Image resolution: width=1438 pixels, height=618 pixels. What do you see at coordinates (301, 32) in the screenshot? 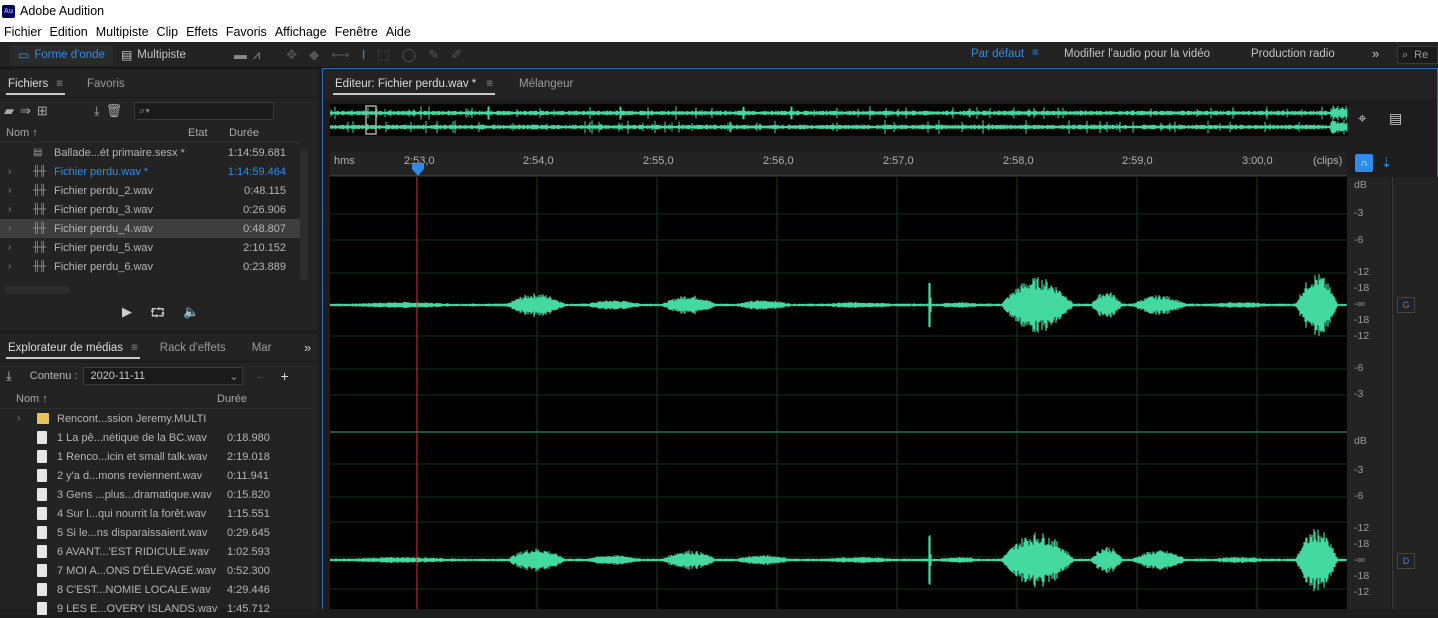
I see `menu-affichage: Affichage` at bounding box center [301, 32].